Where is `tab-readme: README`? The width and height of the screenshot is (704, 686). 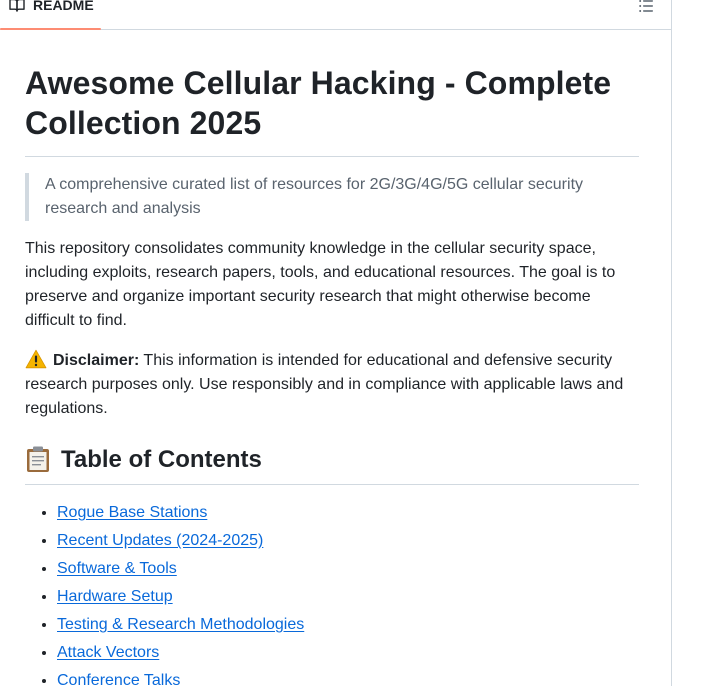 tab-readme: README is located at coordinates (50, 15).